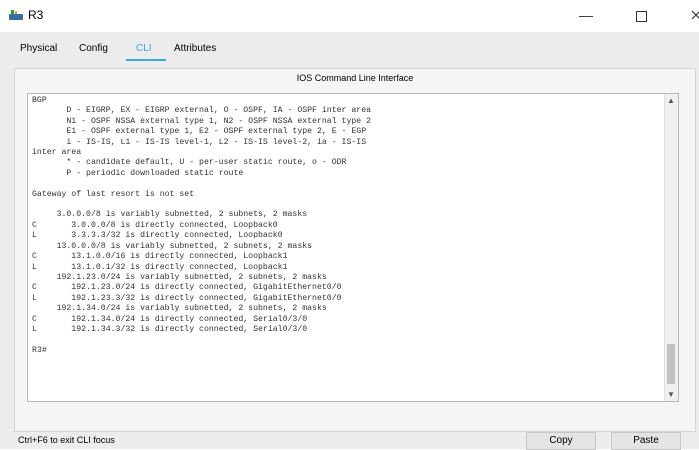 The height and width of the screenshot is (450, 699). I want to click on close-icon, so click(695, 15).